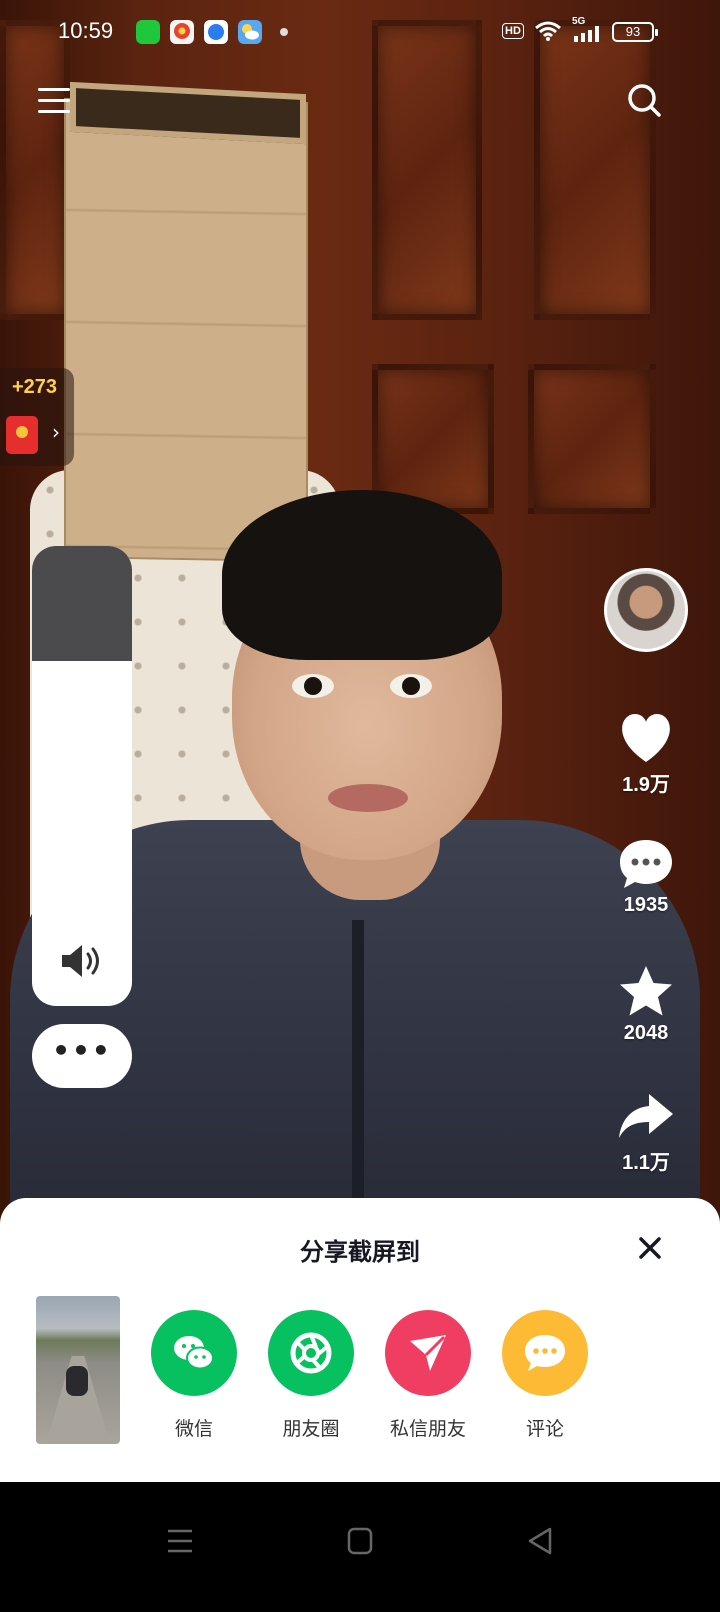  Describe the element at coordinates (22, 435) in the screenshot. I see `red-packet-icon` at that location.